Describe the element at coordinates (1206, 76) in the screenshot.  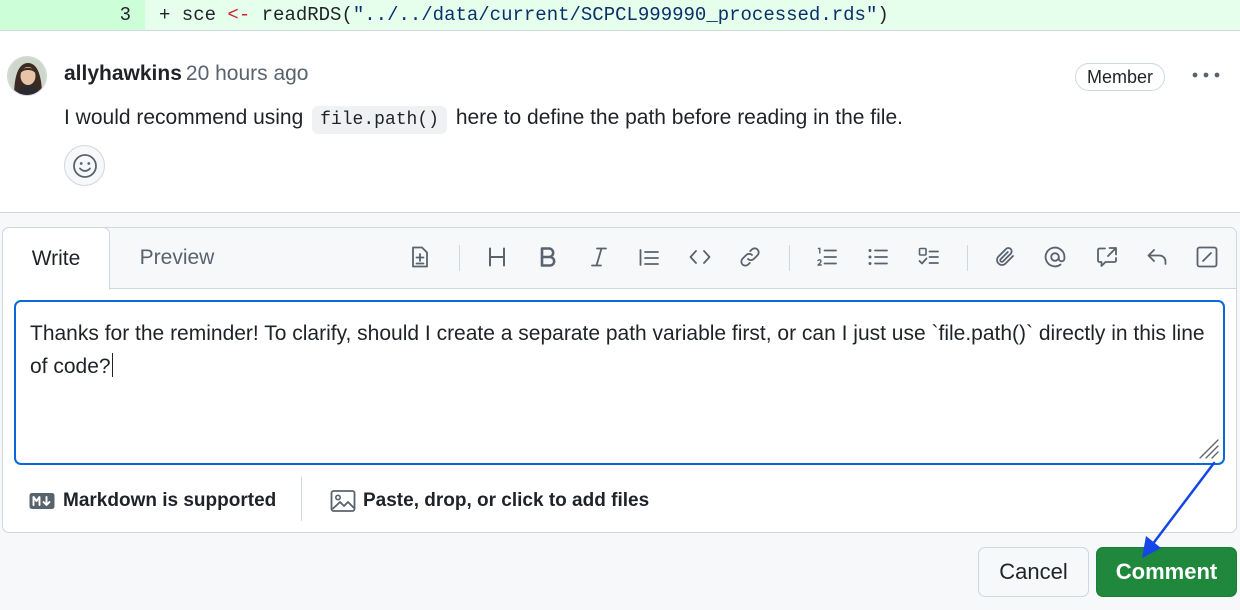
I see `more-options-icon` at that location.